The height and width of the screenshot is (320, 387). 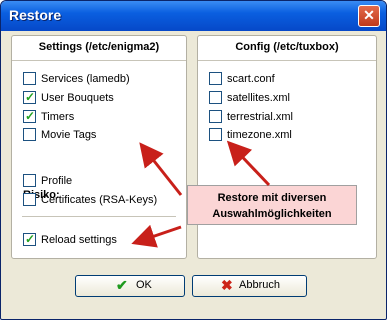 What do you see at coordinates (201, 194) in the screenshot?
I see `annotation-arrows` at bounding box center [201, 194].